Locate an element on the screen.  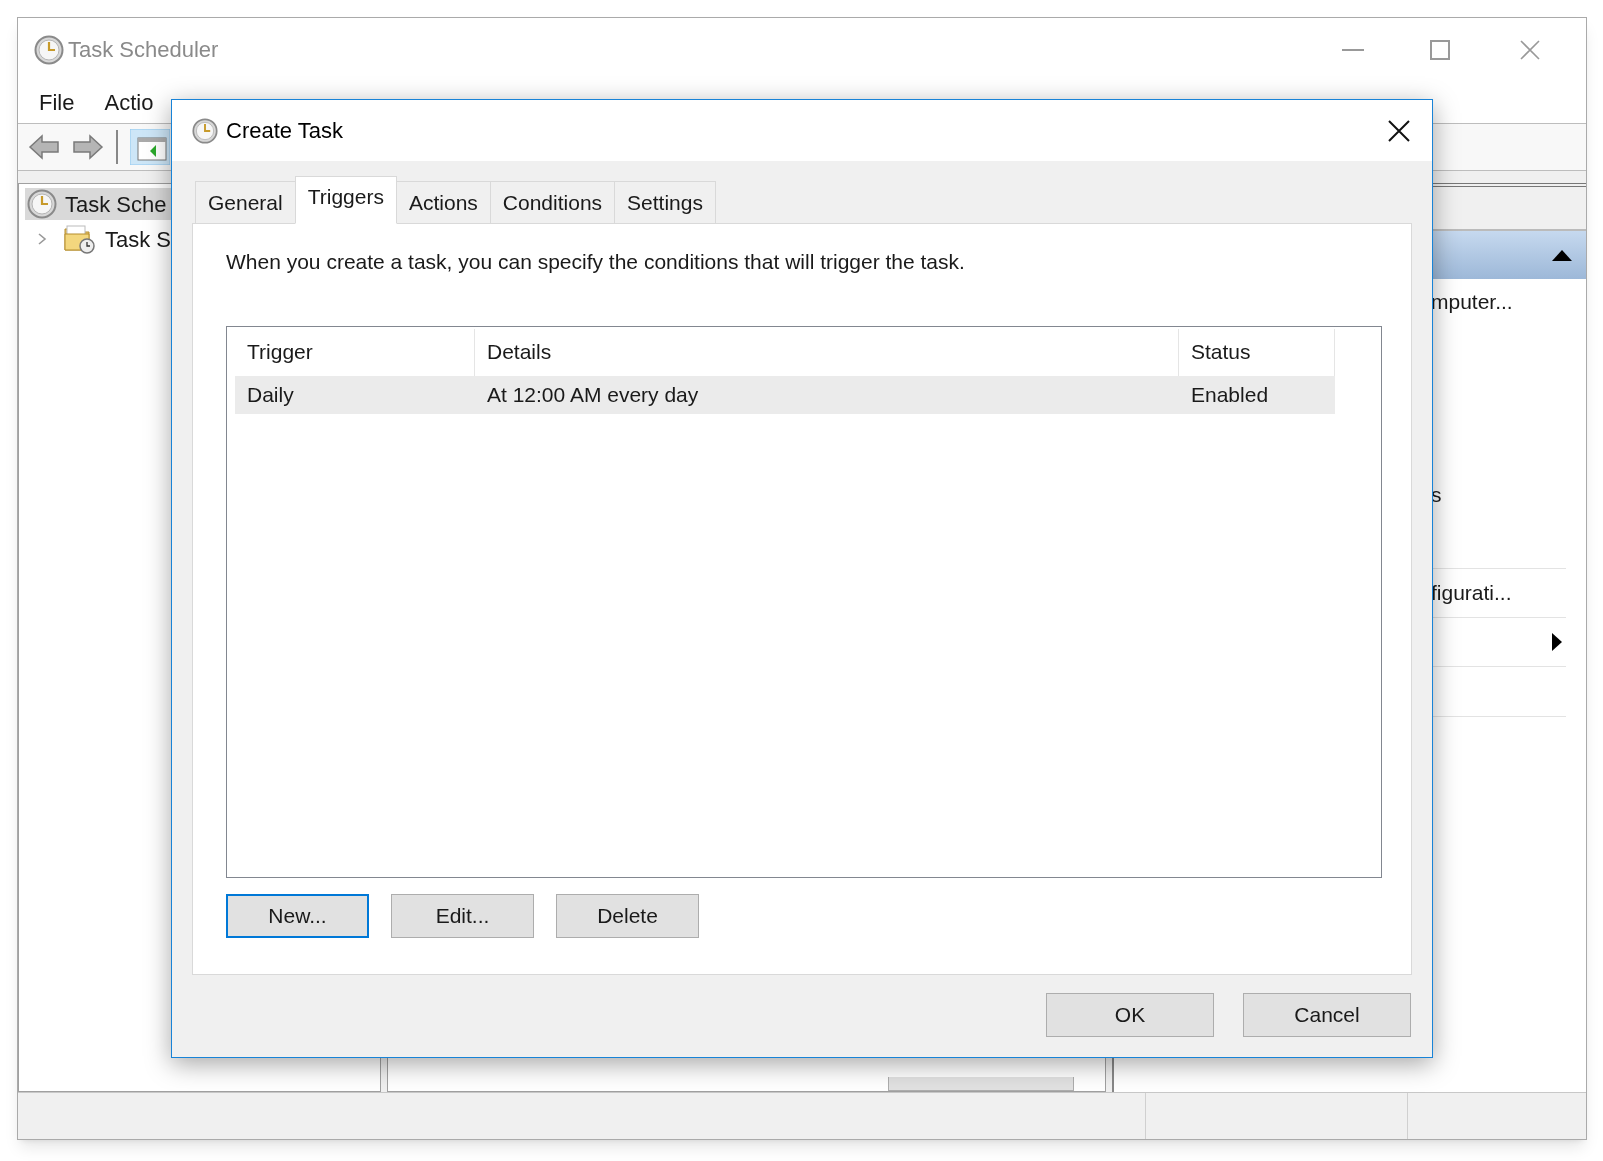
tab: Triggers is located at coordinates (345, 200).